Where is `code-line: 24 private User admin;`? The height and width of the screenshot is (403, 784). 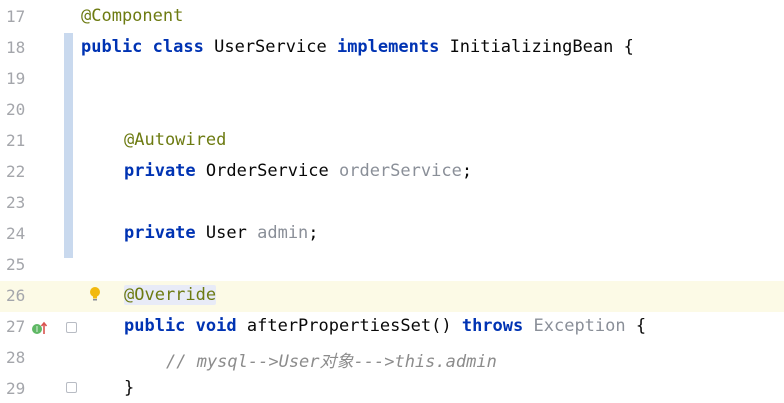 code-line: 24 private User admin; is located at coordinates (392, 234).